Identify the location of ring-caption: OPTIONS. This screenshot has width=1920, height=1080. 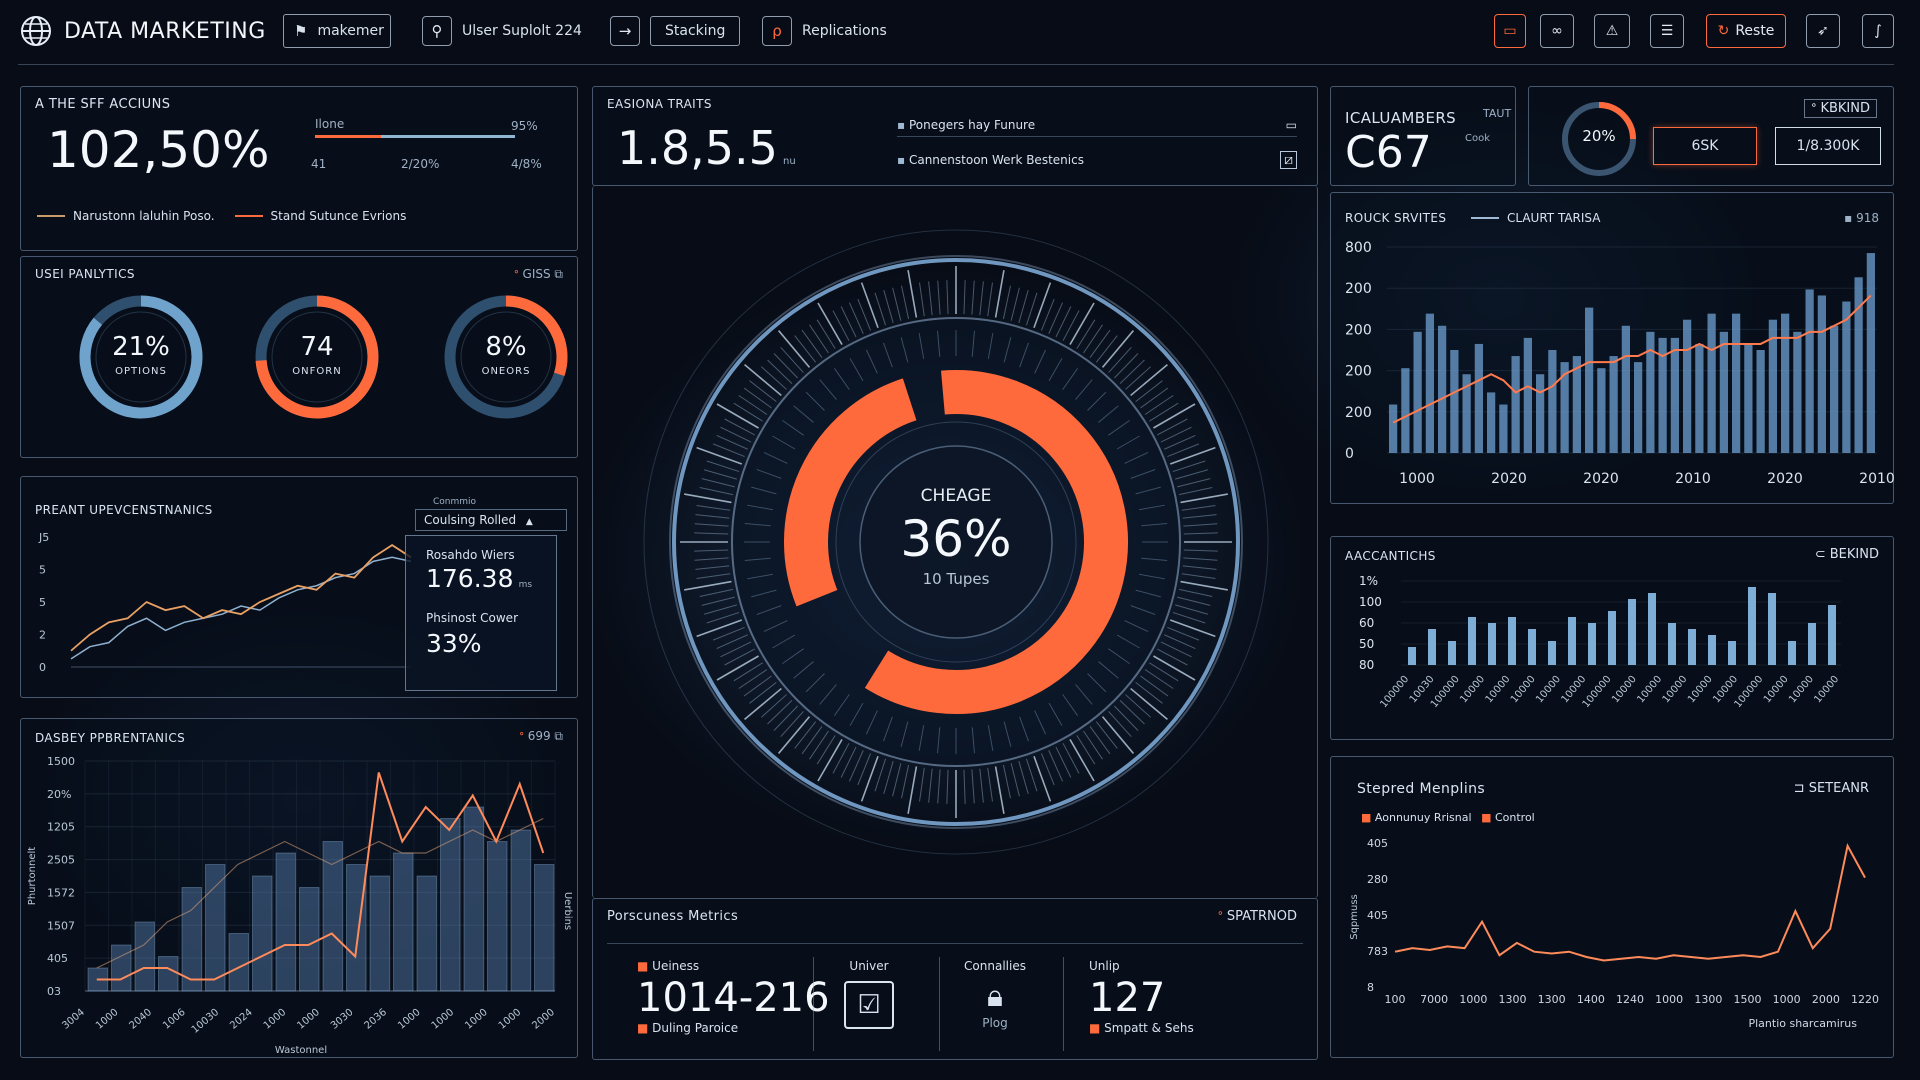
(141, 371).